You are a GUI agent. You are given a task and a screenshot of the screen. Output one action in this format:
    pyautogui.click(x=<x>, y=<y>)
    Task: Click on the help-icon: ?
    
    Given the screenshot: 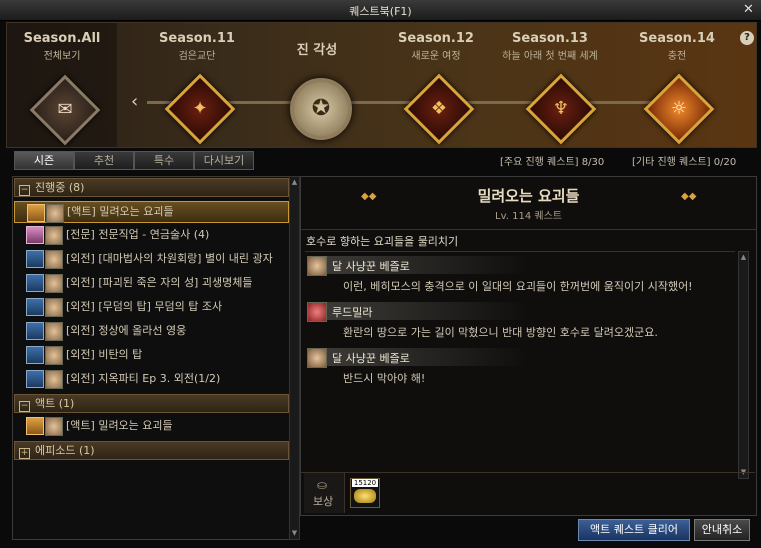 What is the action you would take?
    pyautogui.click(x=747, y=38)
    